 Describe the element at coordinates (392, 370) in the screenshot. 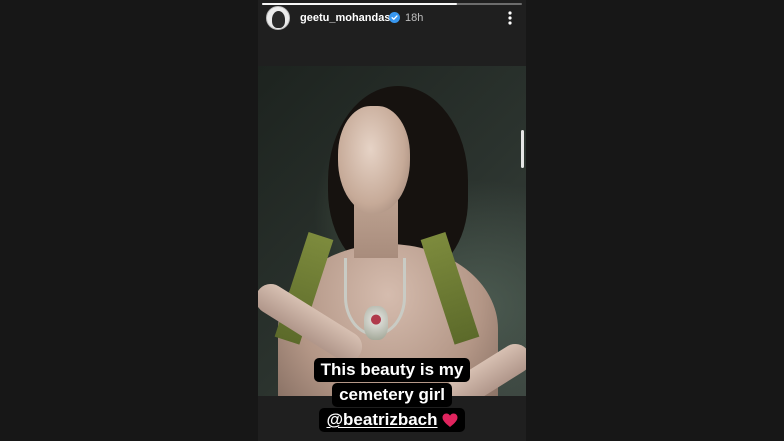

I see `caption-line-1: This beauty is my` at that location.